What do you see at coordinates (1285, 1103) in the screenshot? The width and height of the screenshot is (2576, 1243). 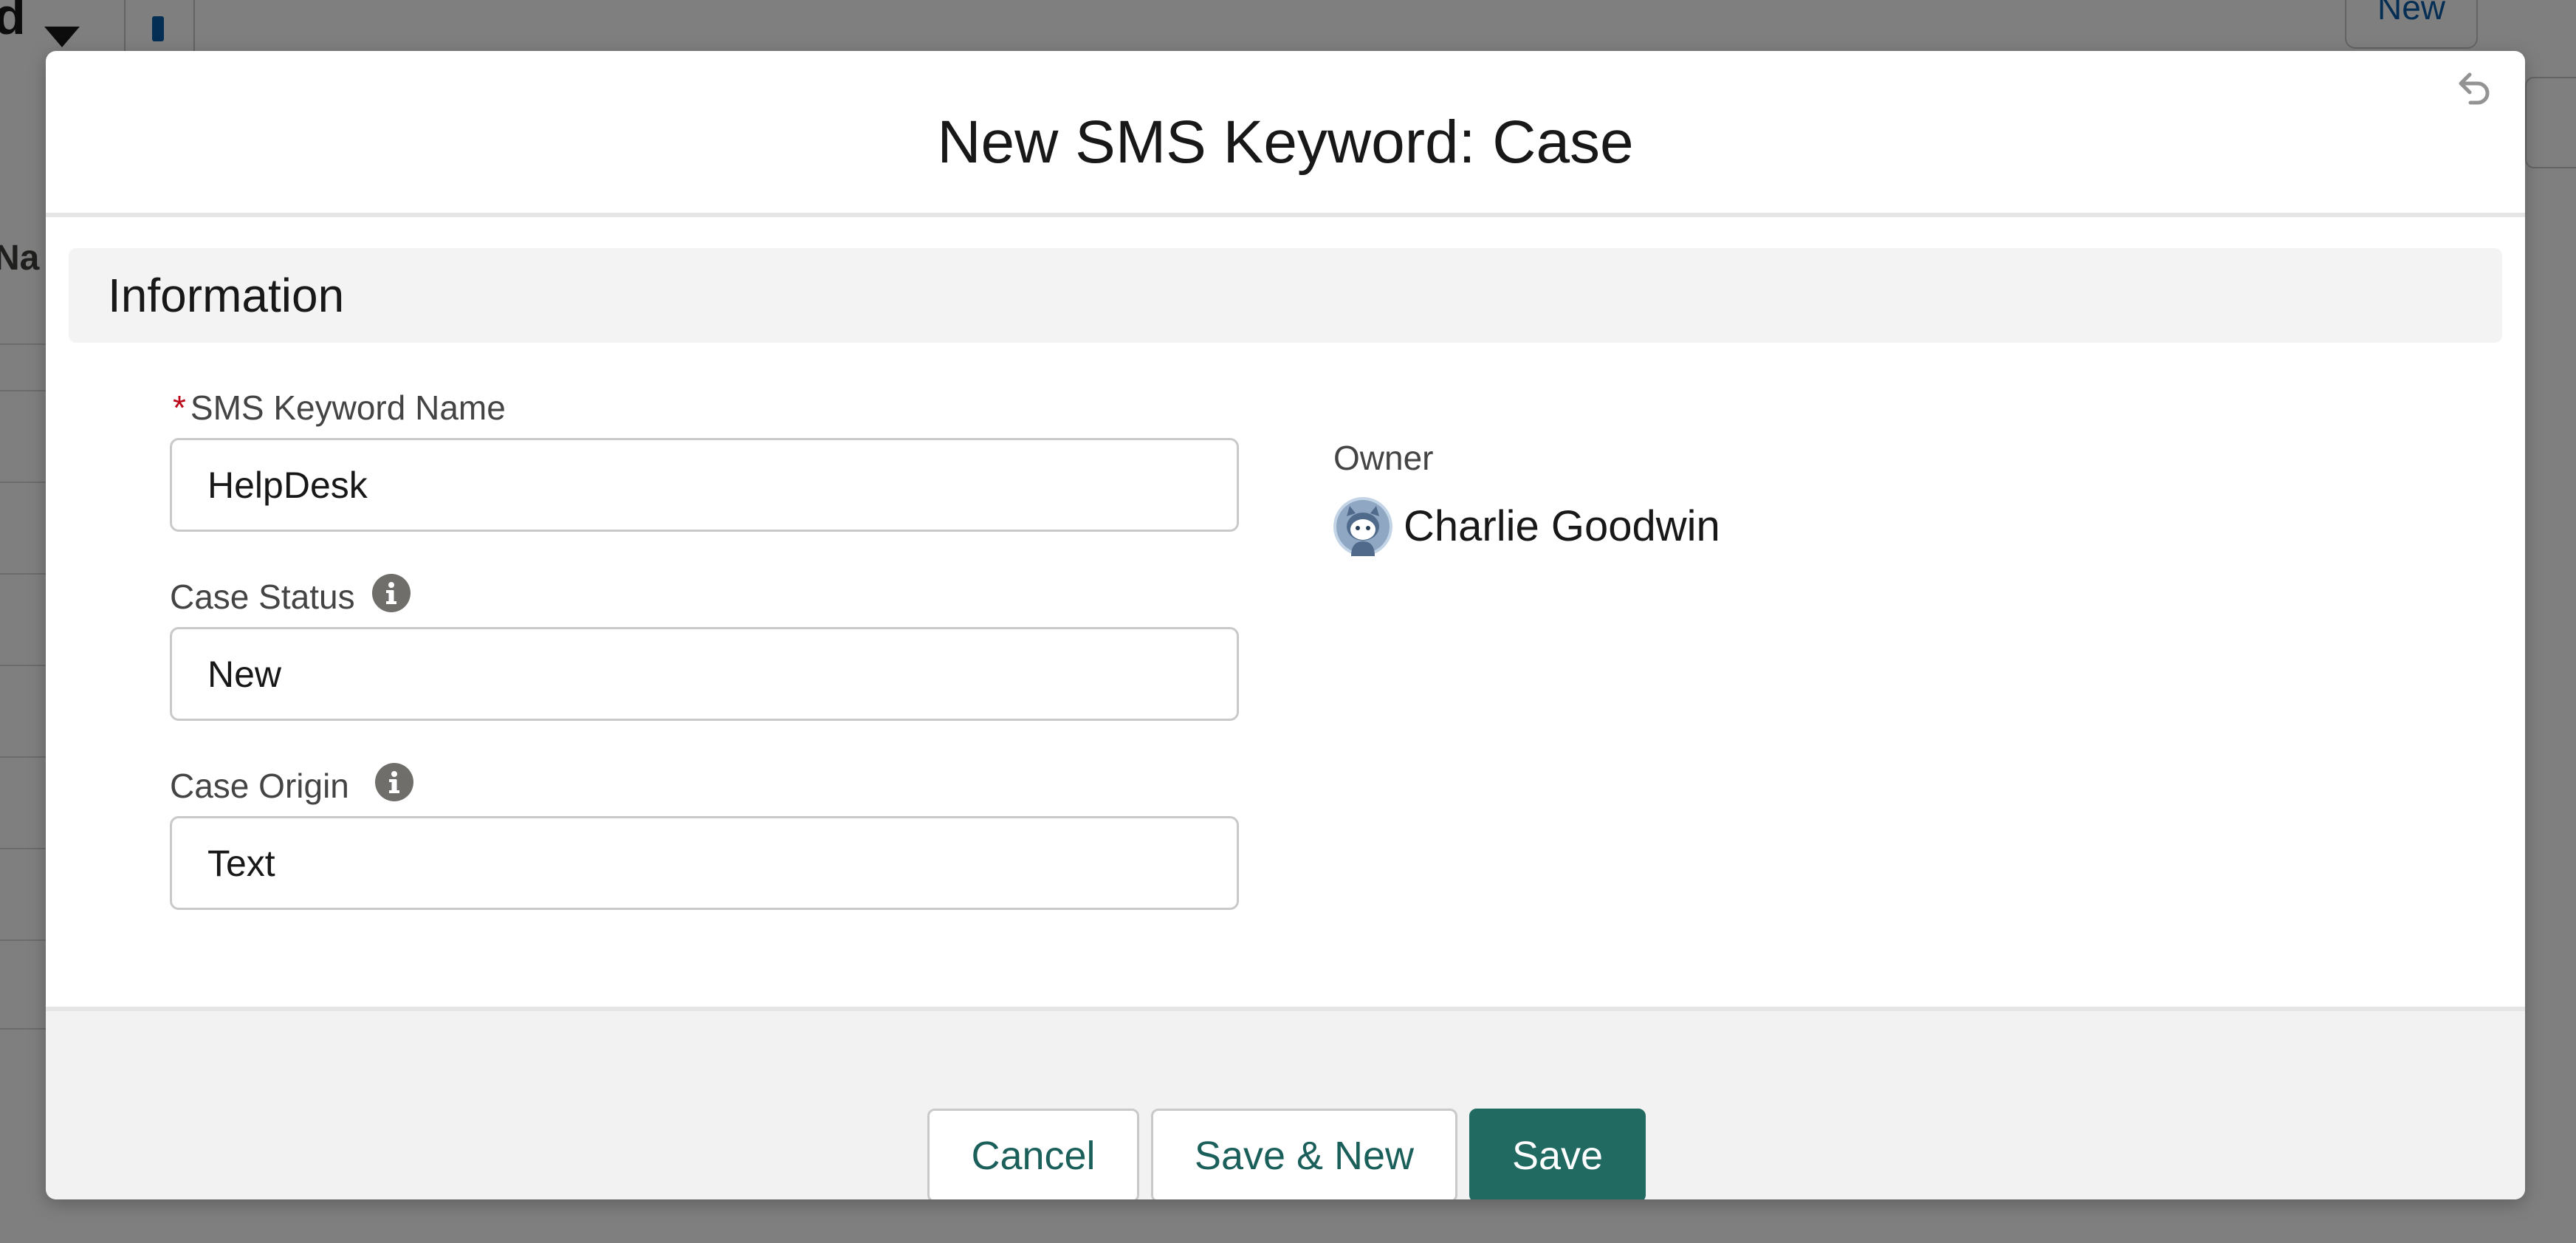 I see `modal-footer: Cancel Save & New Save` at bounding box center [1285, 1103].